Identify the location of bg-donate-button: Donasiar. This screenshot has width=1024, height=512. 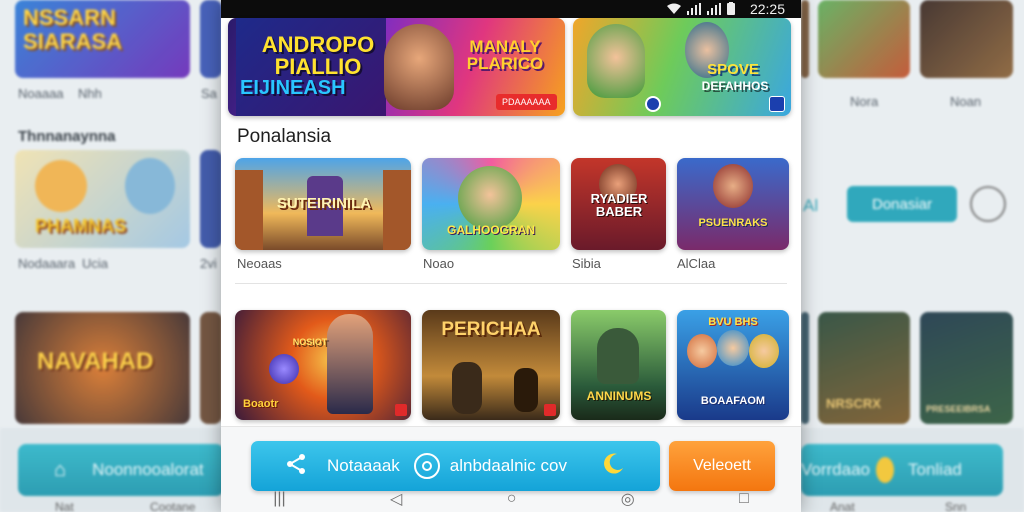
(902, 204).